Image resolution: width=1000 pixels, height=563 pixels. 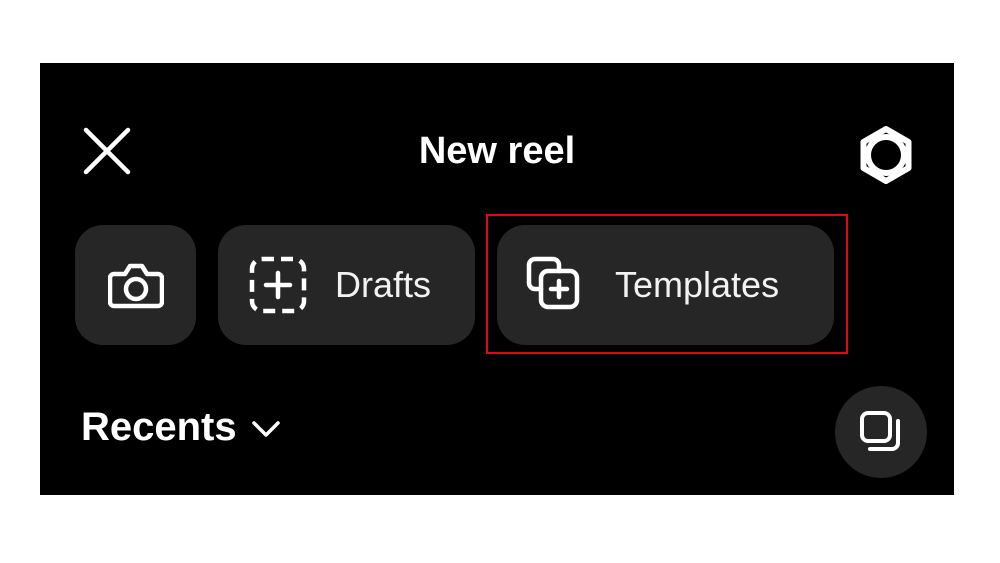 I want to click on drafts-button: Drafts, so click(x=346, y=285).